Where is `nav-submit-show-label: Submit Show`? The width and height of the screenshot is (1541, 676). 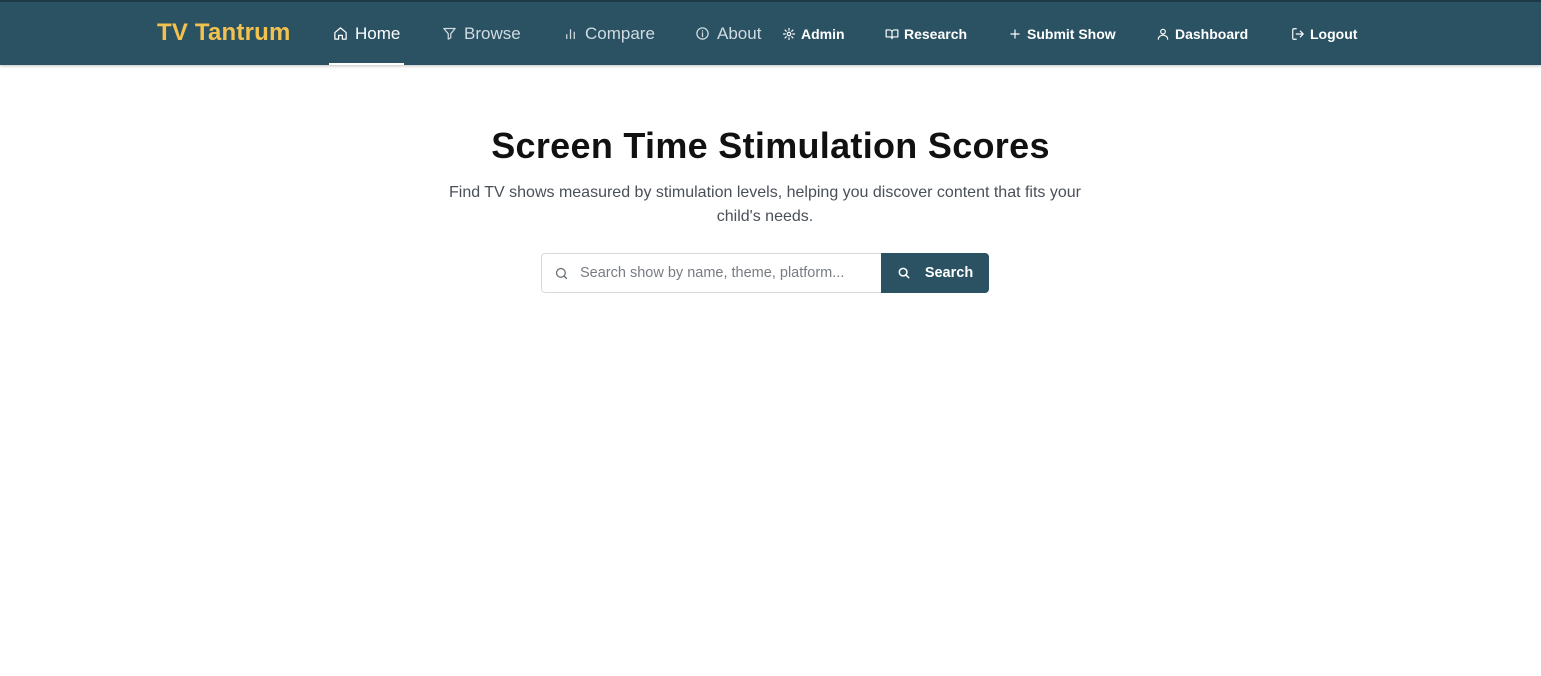 nav-submit-show-label: Submit Show is located at coordinates (1071, 33).